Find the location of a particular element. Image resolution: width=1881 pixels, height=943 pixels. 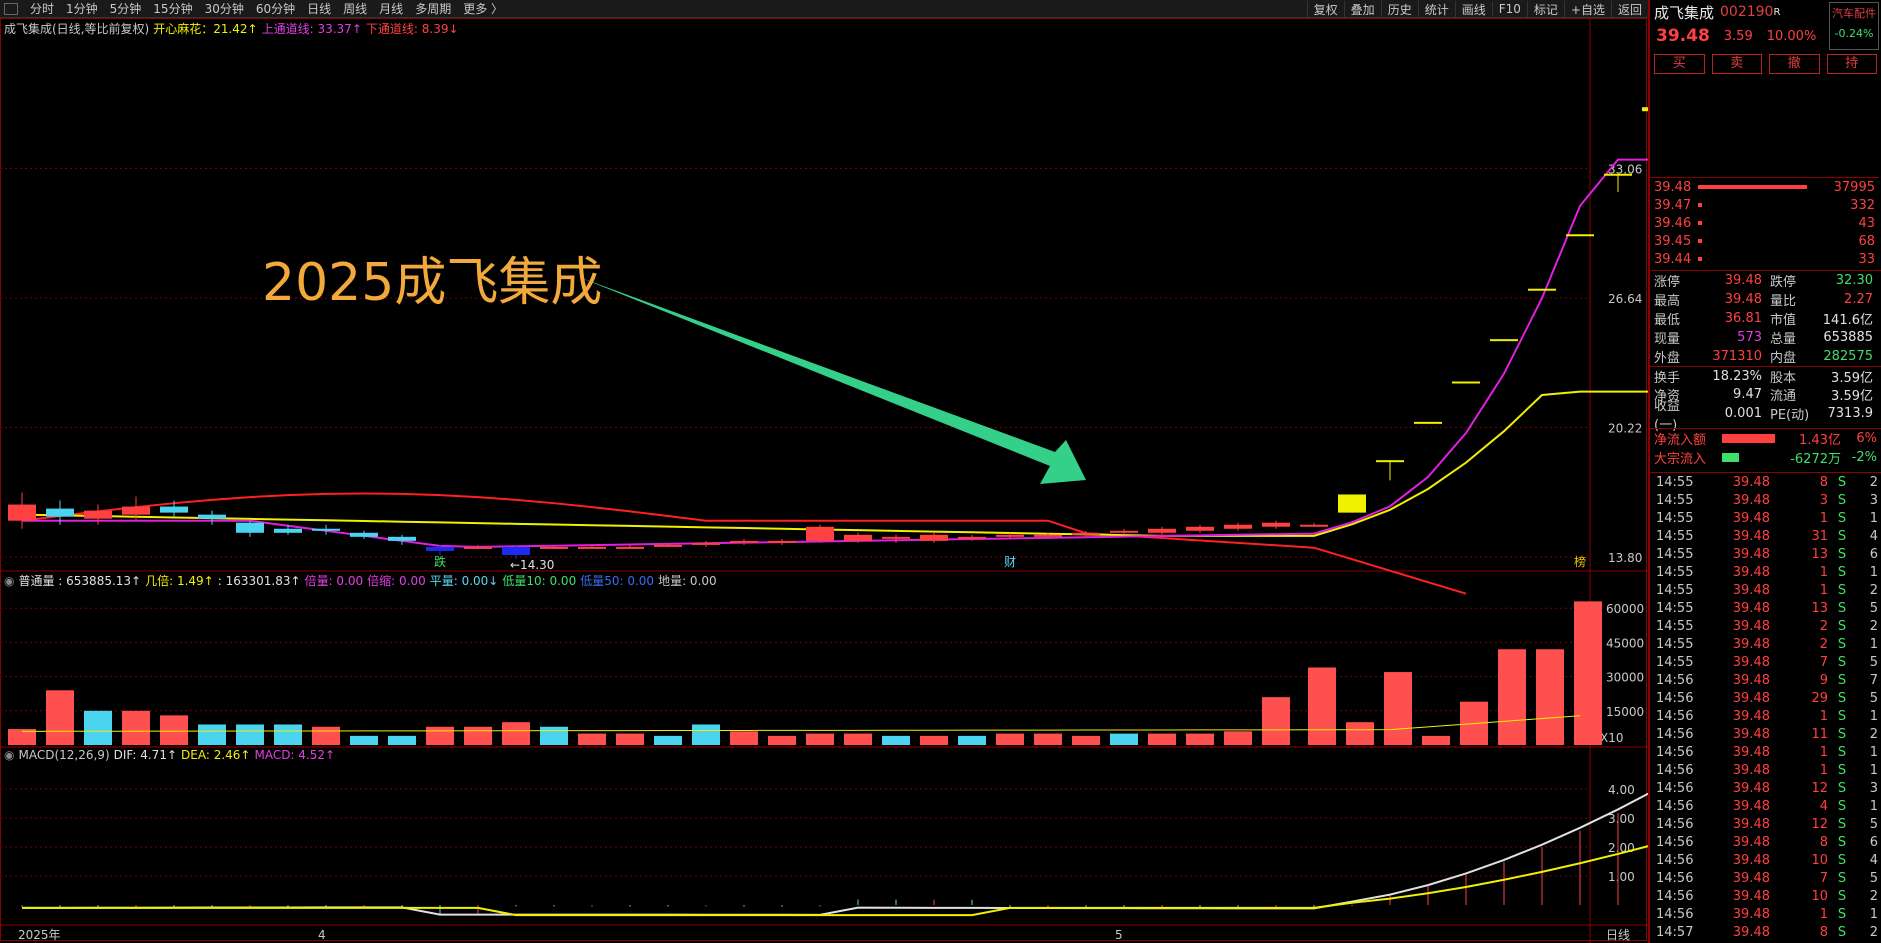

tick-row: 14:56 39.48 9 S 7 is located at coordinates (1765, 680).